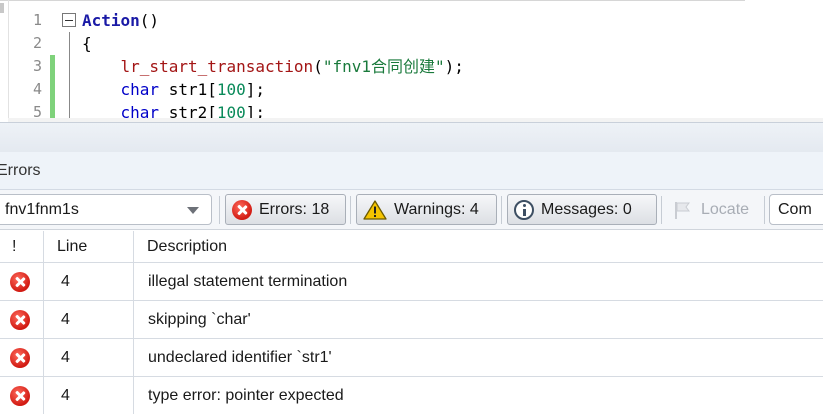 The width and height of the screenshot is (823, 414). I want to click on code-token: {, so click(87, 43).